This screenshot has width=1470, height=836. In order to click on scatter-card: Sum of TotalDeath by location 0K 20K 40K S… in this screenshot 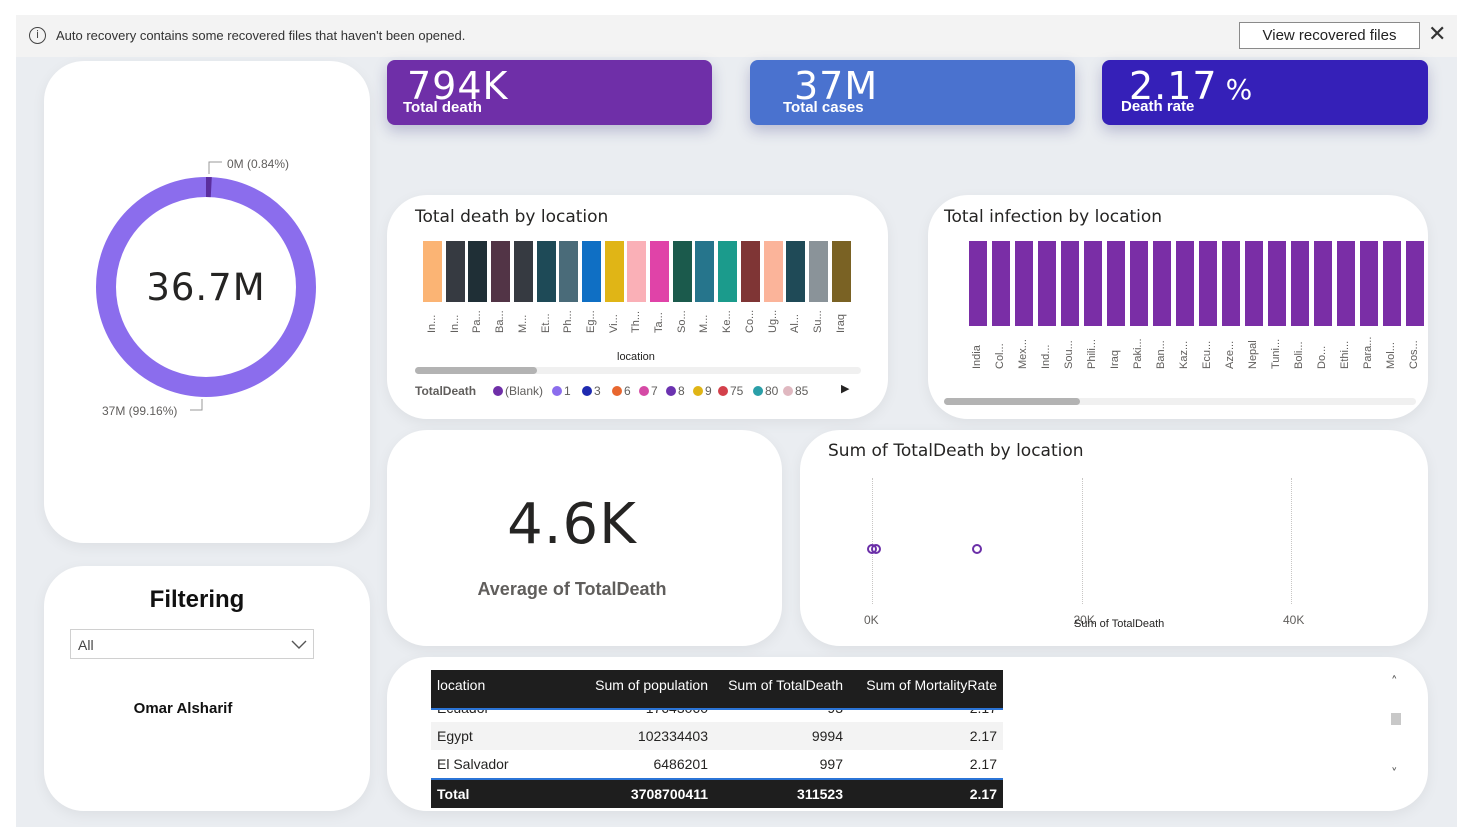, I will do `click(1114, 538)`.